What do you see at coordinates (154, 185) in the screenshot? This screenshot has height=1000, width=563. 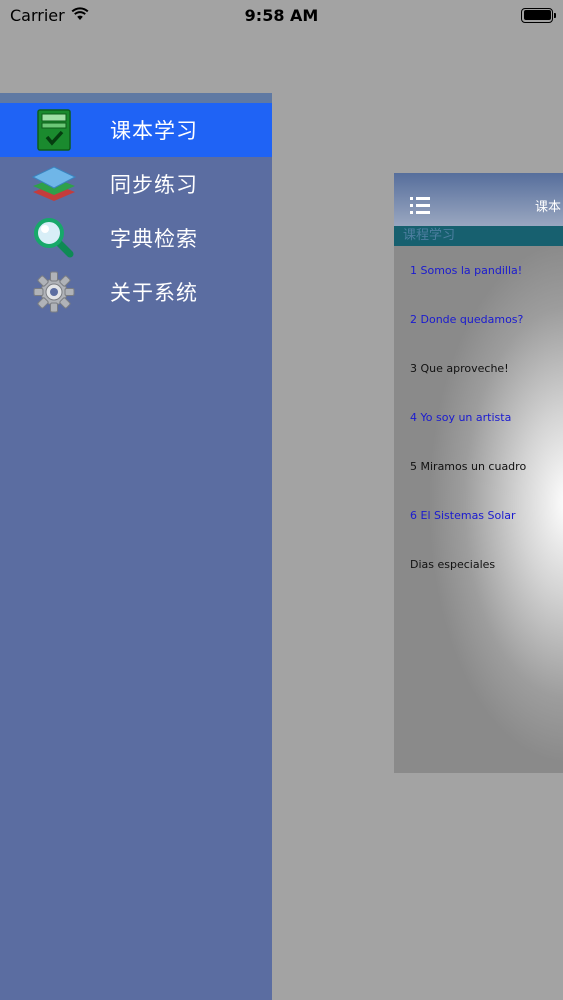 I see `menu-label: 同步练习` at bounding box center [154, 185].